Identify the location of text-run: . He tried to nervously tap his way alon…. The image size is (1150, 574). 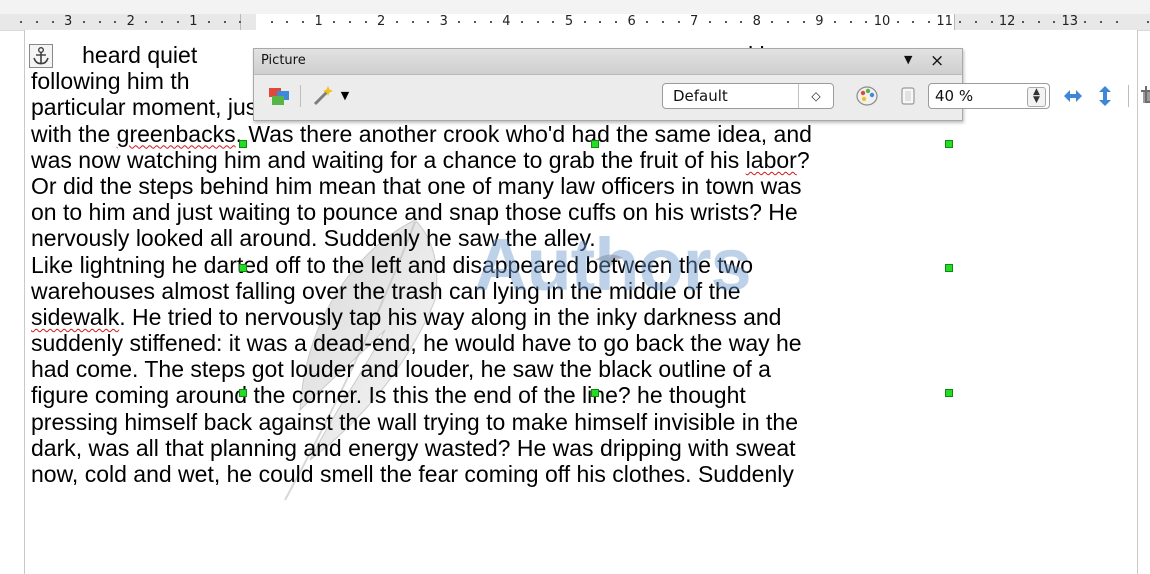
(450, 316).